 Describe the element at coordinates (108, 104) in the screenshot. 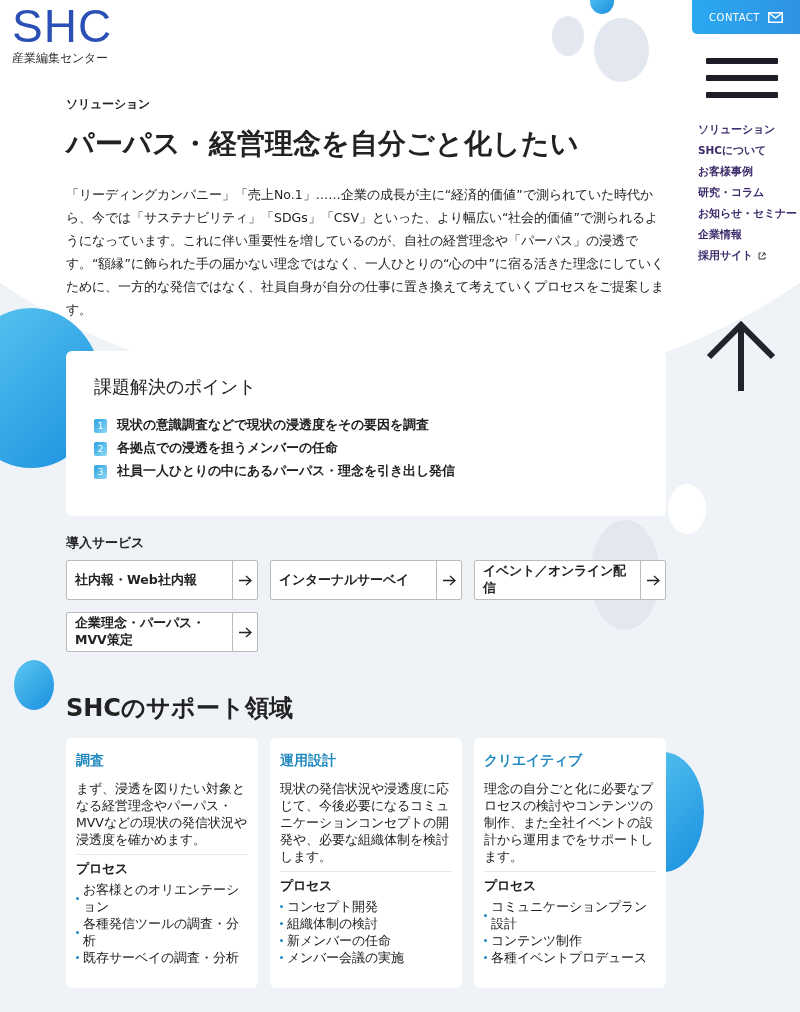

I see `category-label: ソリューション` at that location.